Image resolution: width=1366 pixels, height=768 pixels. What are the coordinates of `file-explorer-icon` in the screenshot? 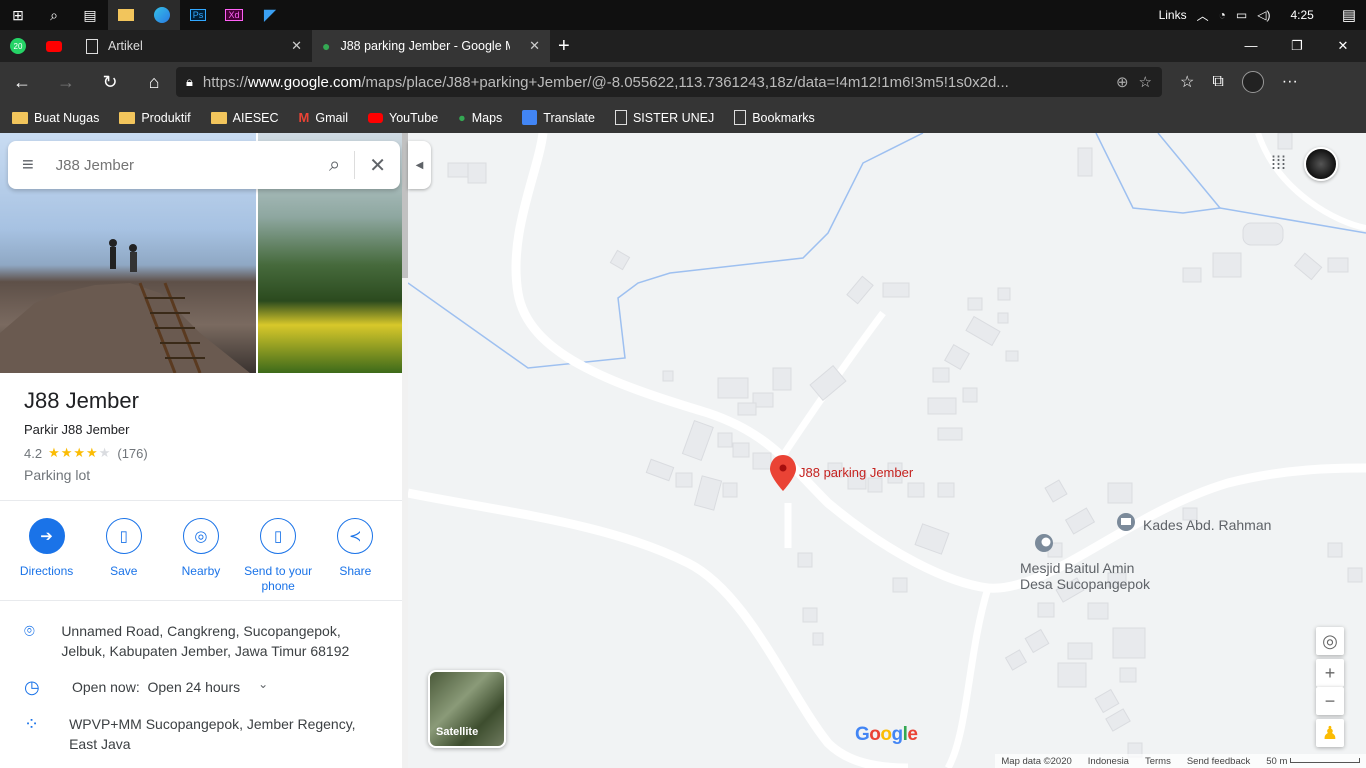 It's located at (126, 15).